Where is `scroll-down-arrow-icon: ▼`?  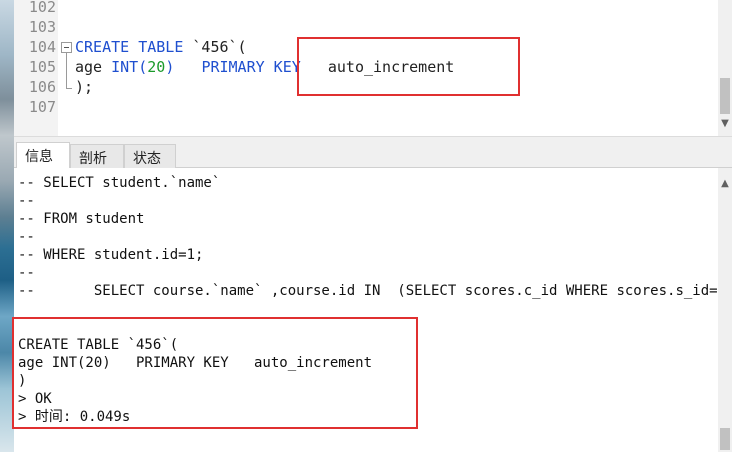
scroll-down-arrow-icon: ▼ is located at coordinates (725, 123).